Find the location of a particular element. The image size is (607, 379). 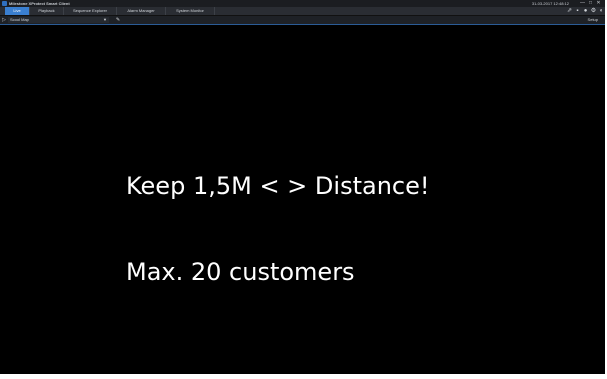

clock-readout: 31-03-2017 12:48:12 is located at coordinates (550, 3).